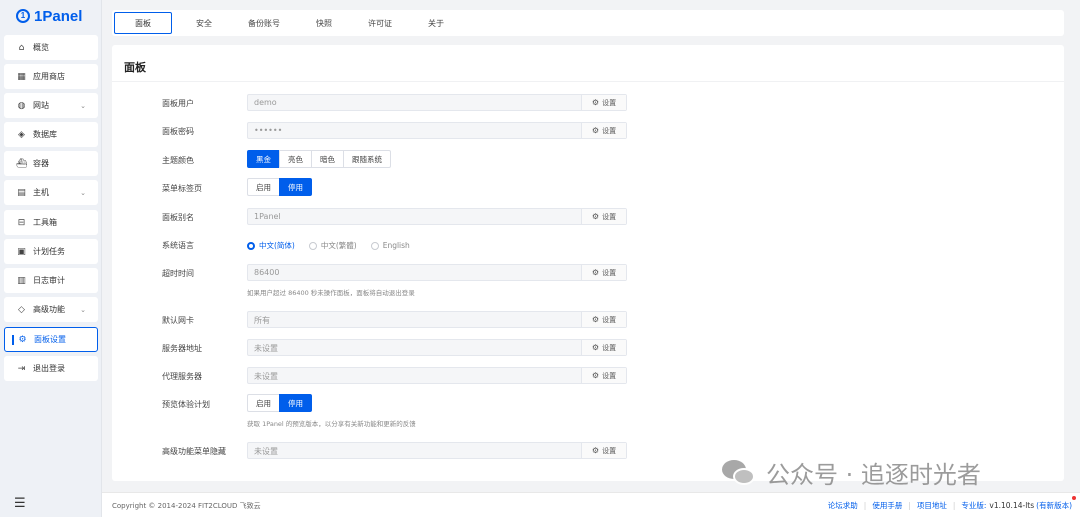  Describe the element at coordinates (437, 450) in the screenshot. I see `hide-menu-field: 未设置 ⚙ 设置` at that location.